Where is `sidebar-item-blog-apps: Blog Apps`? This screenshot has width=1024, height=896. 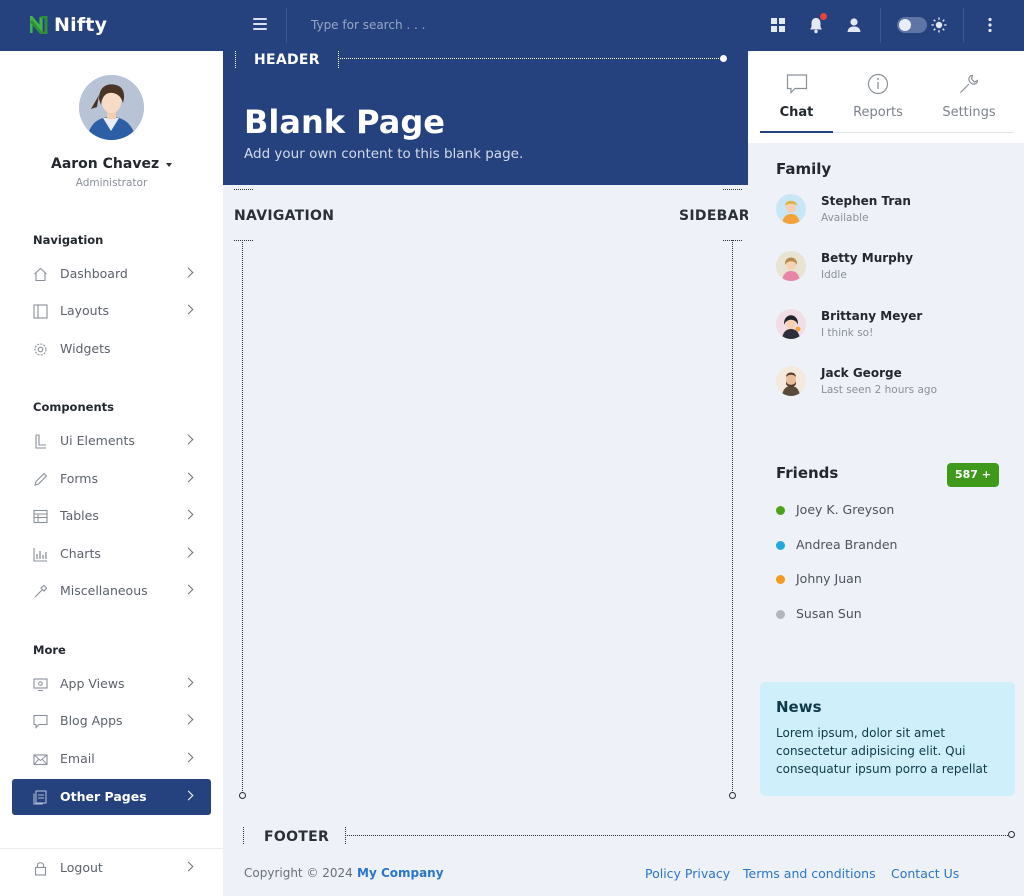 sidebar-item-blog-apps: Blog Apps is located at coordinates (111, 721).